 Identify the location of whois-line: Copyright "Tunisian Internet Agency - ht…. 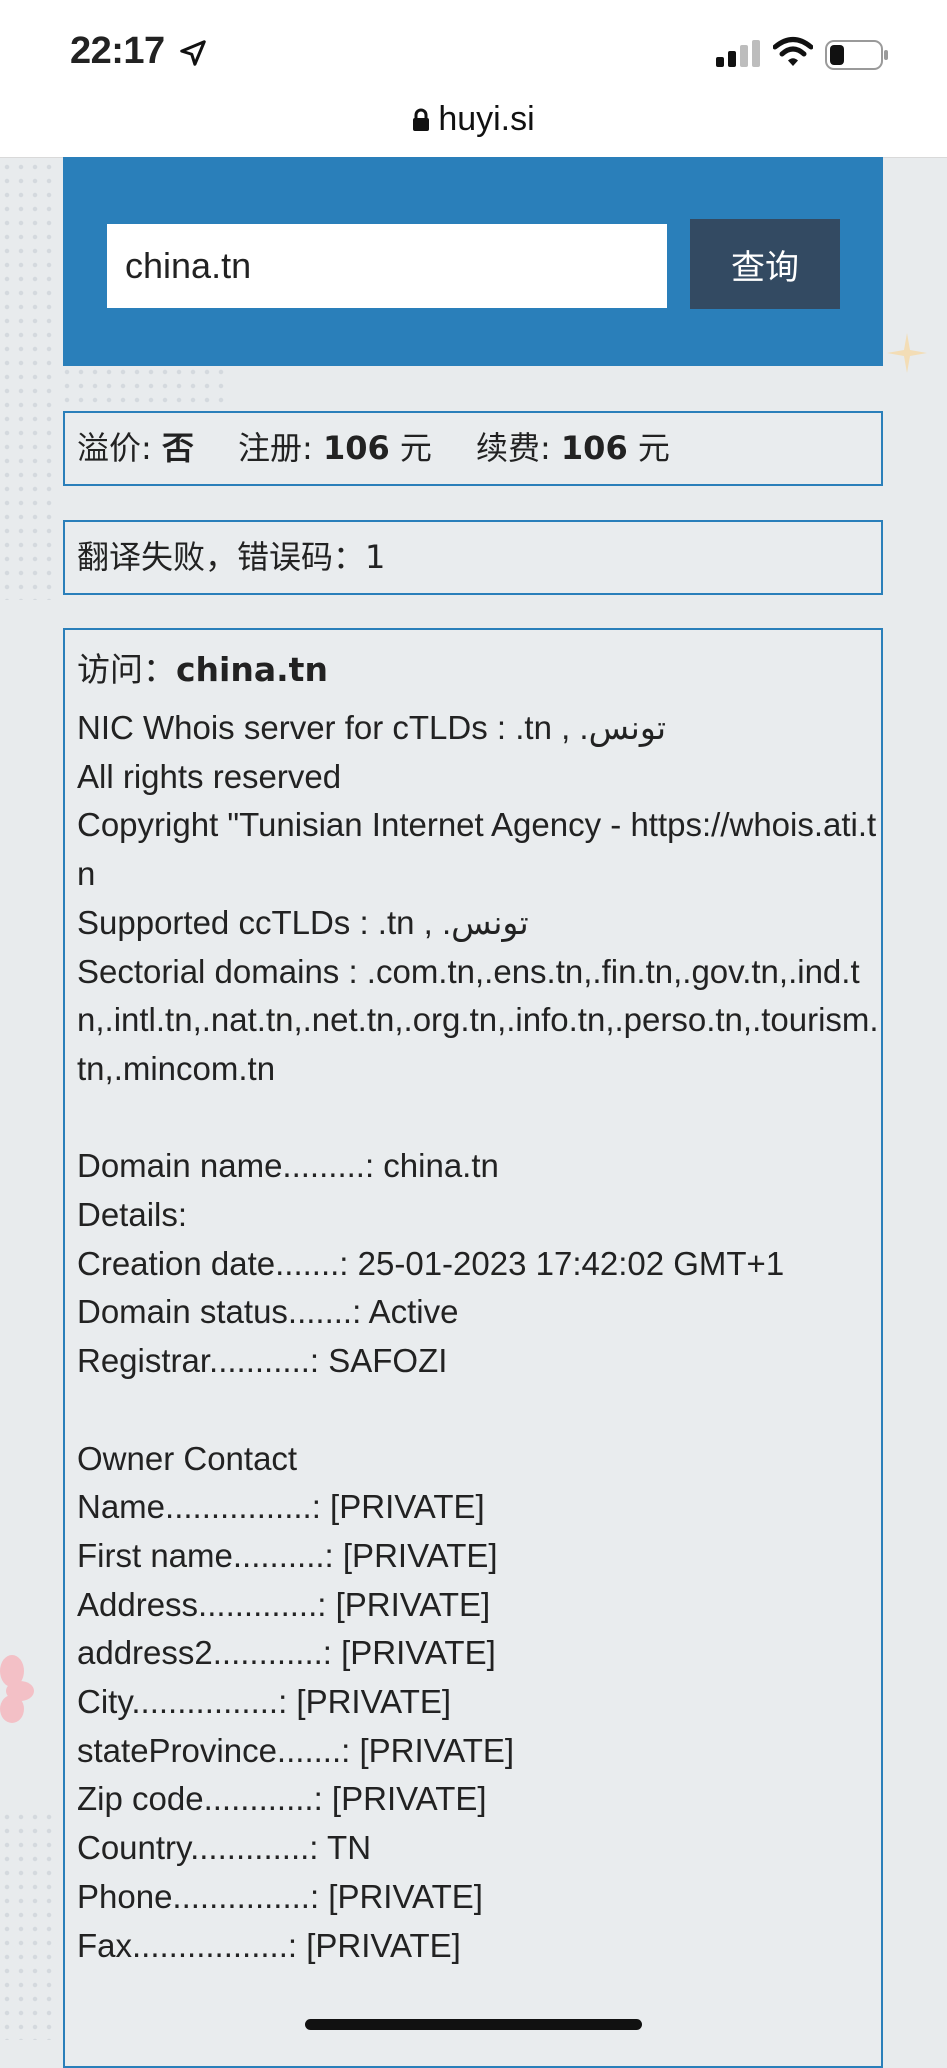
(477, 849).